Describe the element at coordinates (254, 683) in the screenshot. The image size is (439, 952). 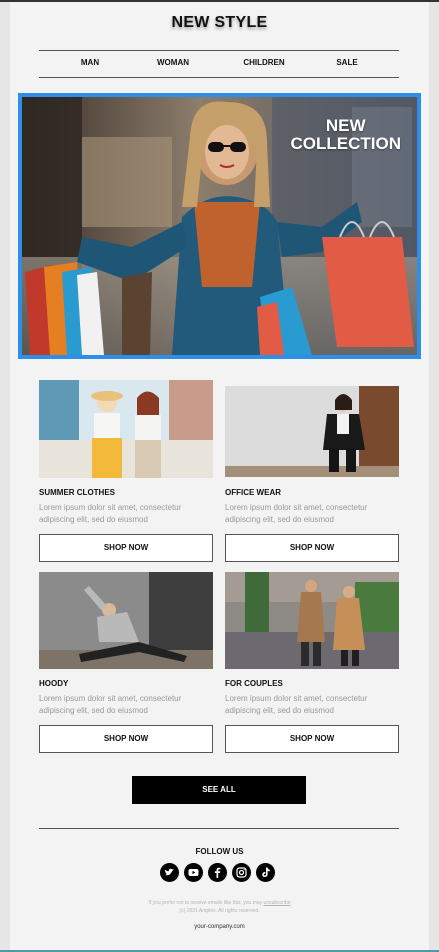
I see `product-title: FOR COUPLES` at that location.